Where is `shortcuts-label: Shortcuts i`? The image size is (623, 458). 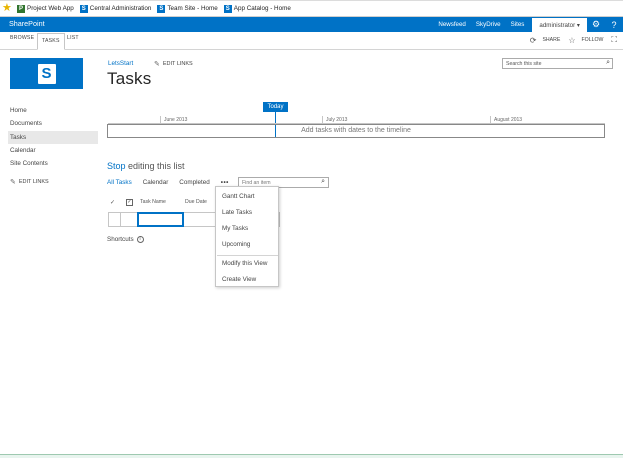
shortcuts-label: Shortcuts i is located at coordinates (125, 239).